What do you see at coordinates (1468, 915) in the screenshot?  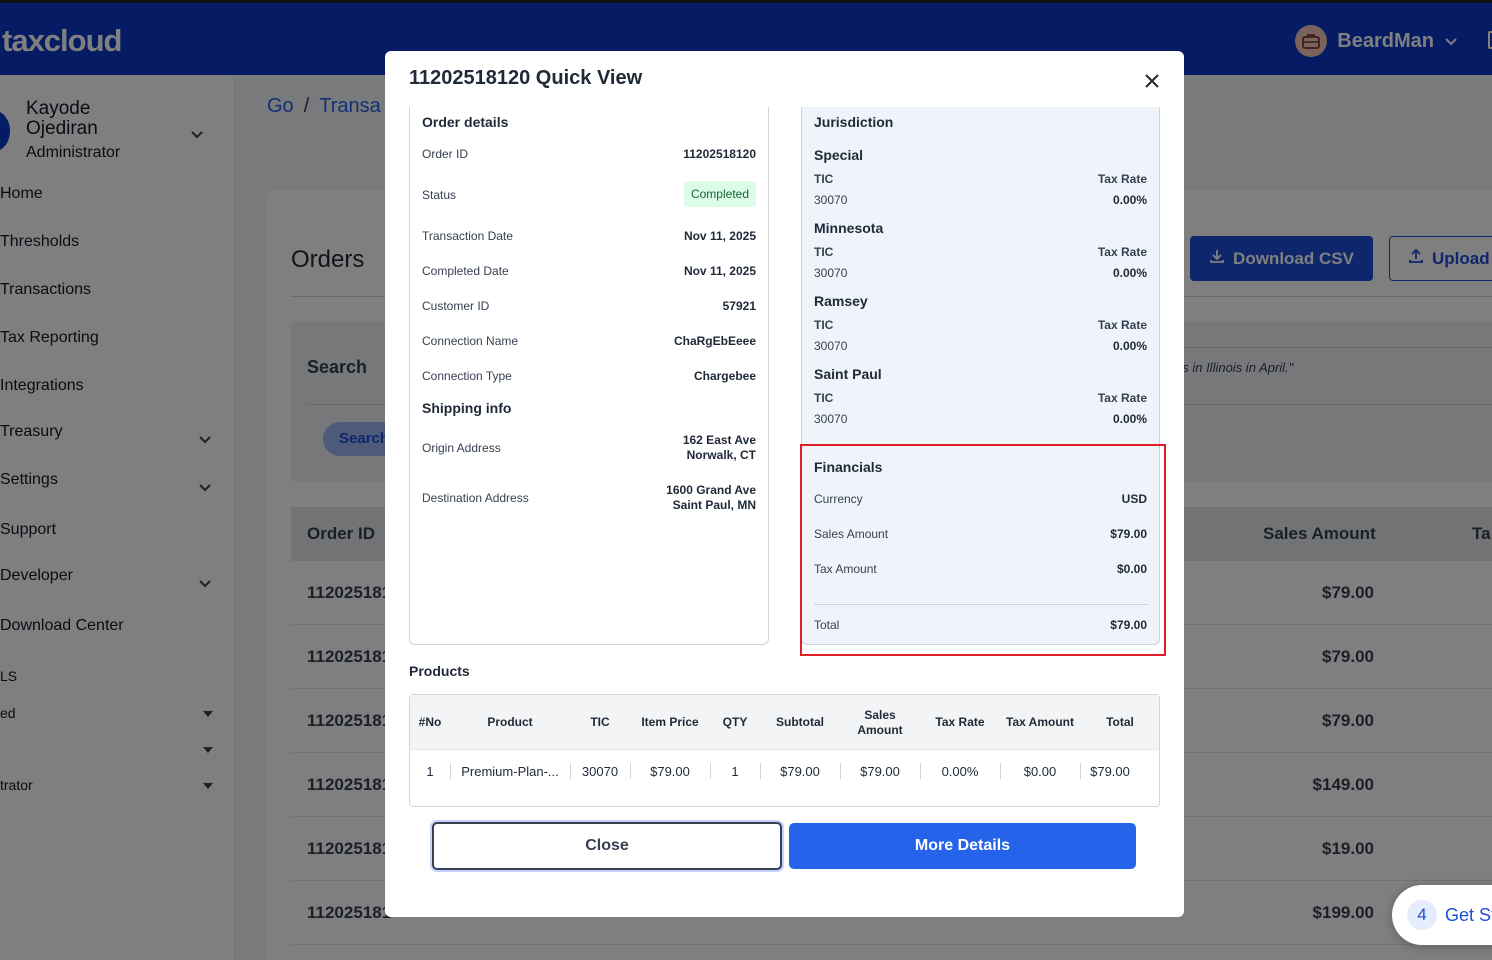 I see `get-started-label: Get St` at bounding box center [1468, 915].